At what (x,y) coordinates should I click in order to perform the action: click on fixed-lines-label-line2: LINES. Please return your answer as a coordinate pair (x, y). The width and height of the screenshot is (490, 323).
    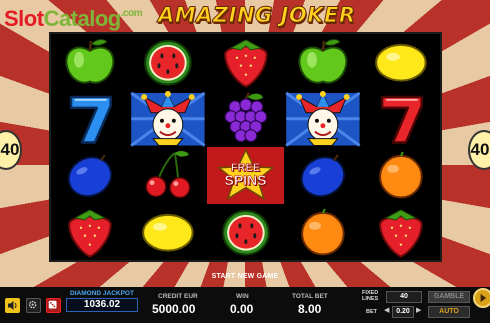
    Looking at the image, I should click on (370, 299).